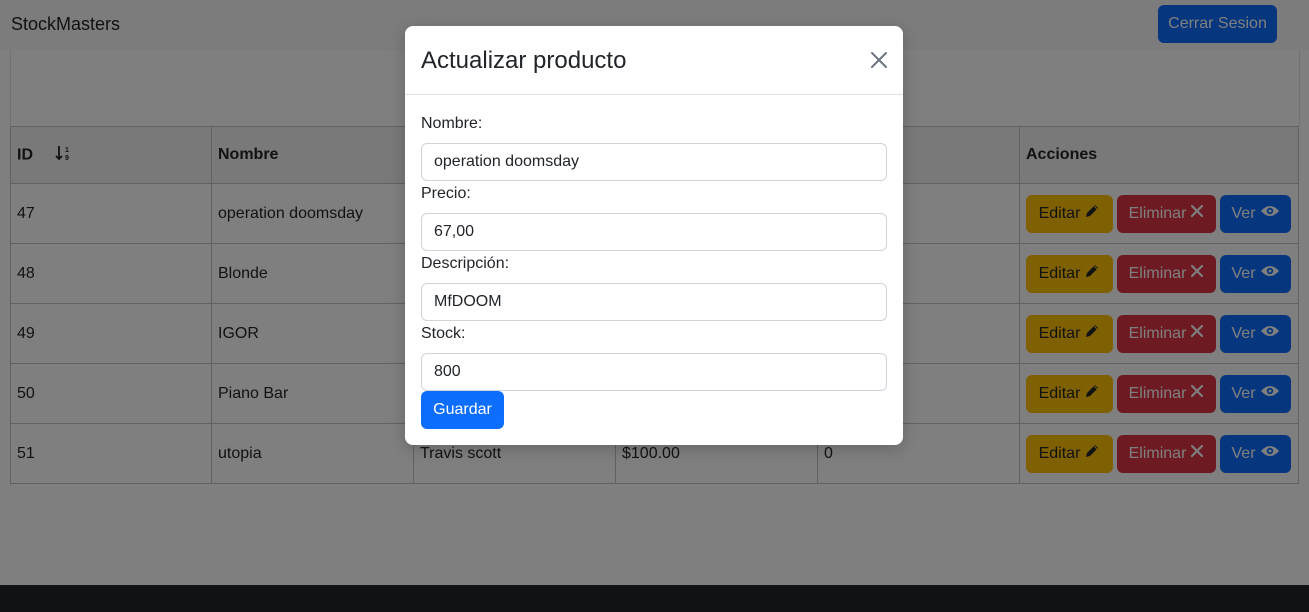  Describe the element at coordinates (879, 60) in the screenshot. I see `close-icon` at that location.